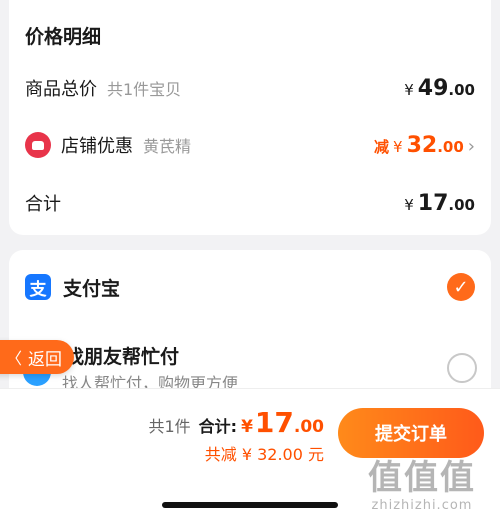  What do you see at coordinates (45, 359) in the screenshot?
I see `back-label: 返回` at bounding box center [45, 359].